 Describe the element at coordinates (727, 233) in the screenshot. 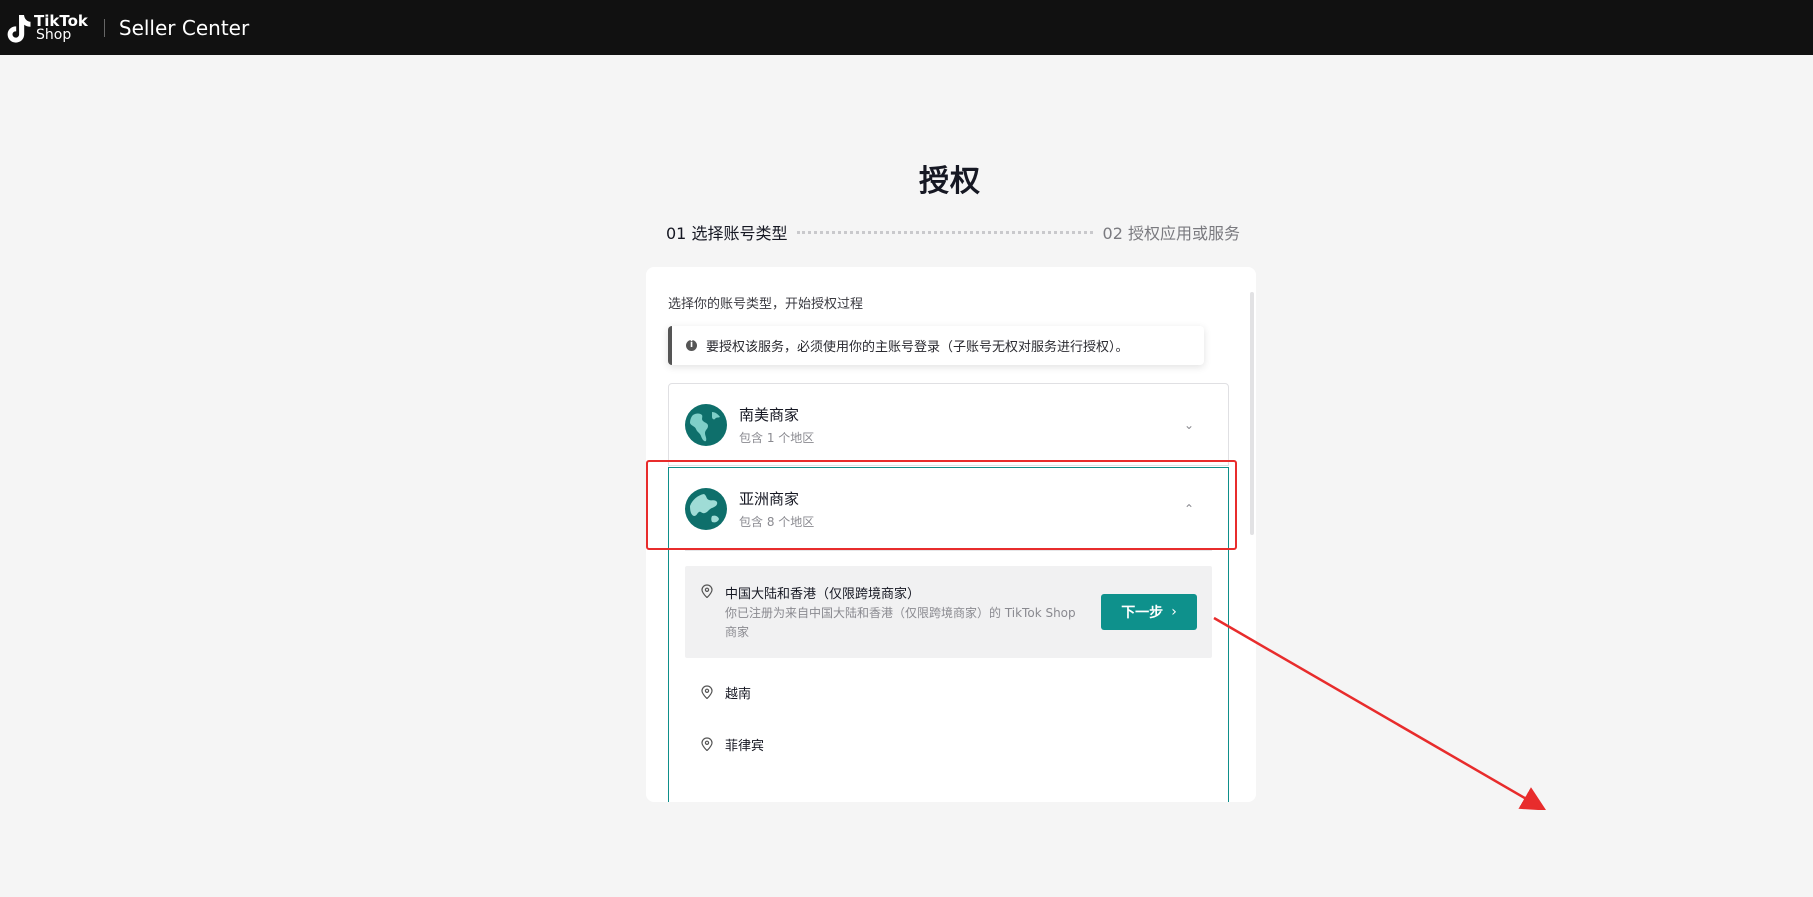

I see `step-1-label: 01 选择账号类型` at that location.